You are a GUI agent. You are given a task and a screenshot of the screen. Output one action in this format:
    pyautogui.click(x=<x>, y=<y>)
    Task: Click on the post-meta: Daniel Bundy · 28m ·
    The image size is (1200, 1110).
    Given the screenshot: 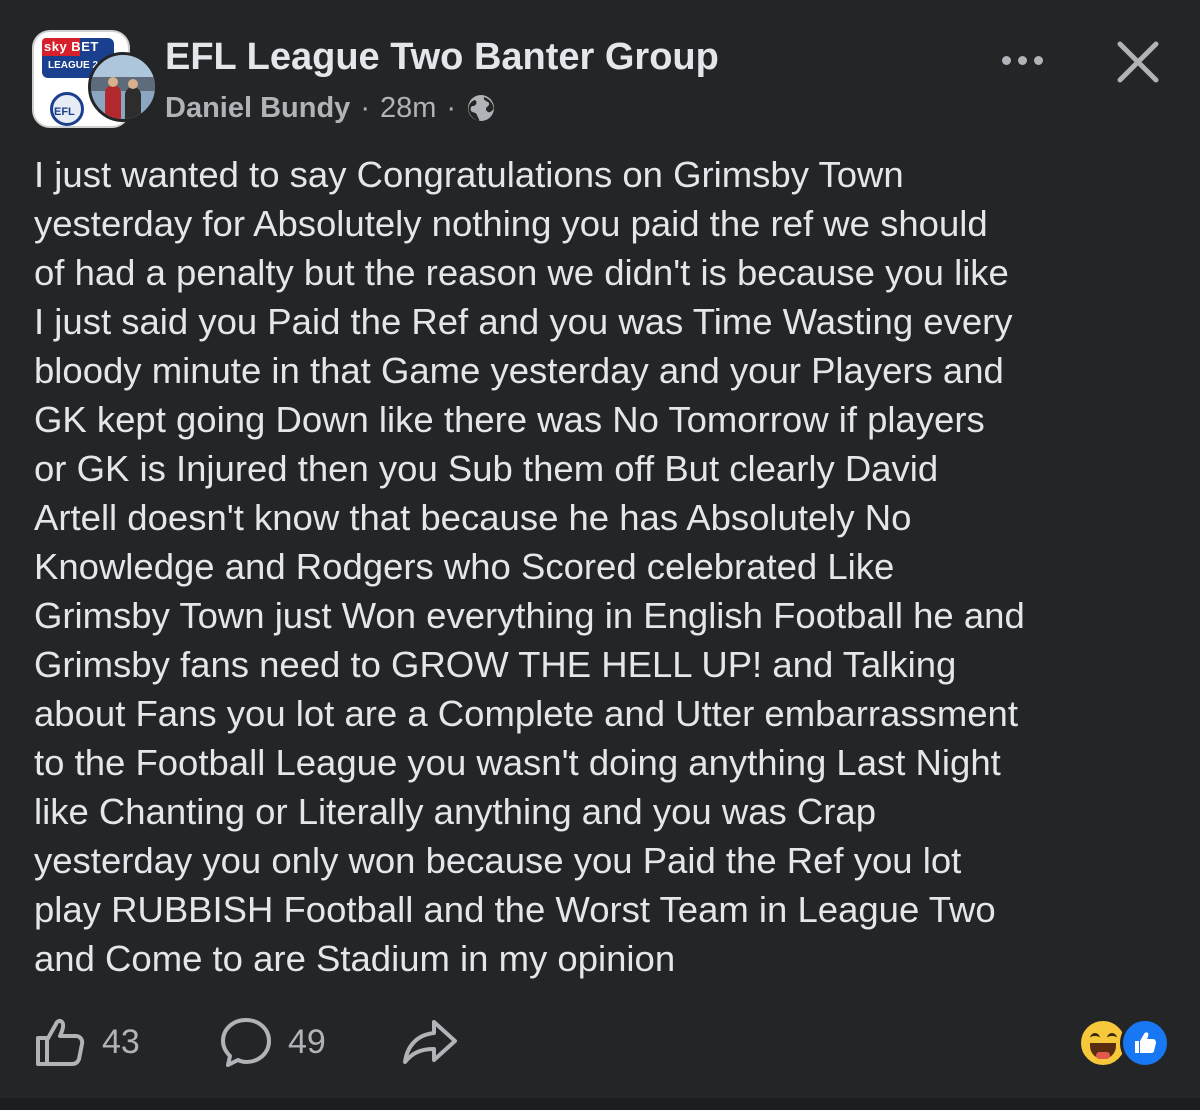 What is the action you would take?
    pyautogui.click(x=330, y=108)
    